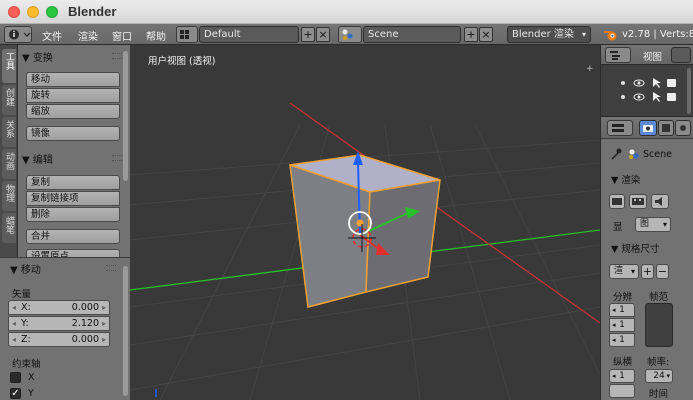  What do you see at coordinates (249, 34) in the screenshot?
I see `screen-layout-field: Default` at bounding box center [249, 34].